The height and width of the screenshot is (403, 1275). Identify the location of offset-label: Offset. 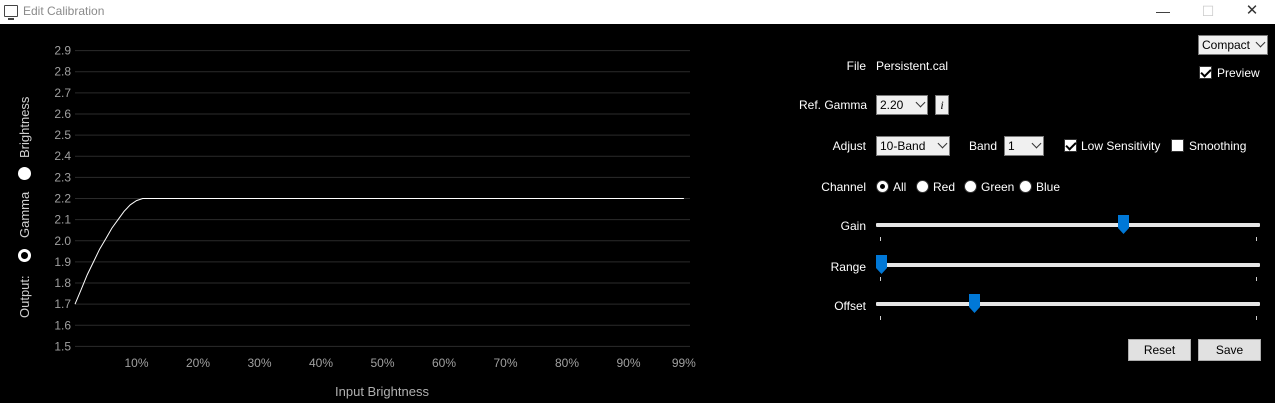
(850, 306).